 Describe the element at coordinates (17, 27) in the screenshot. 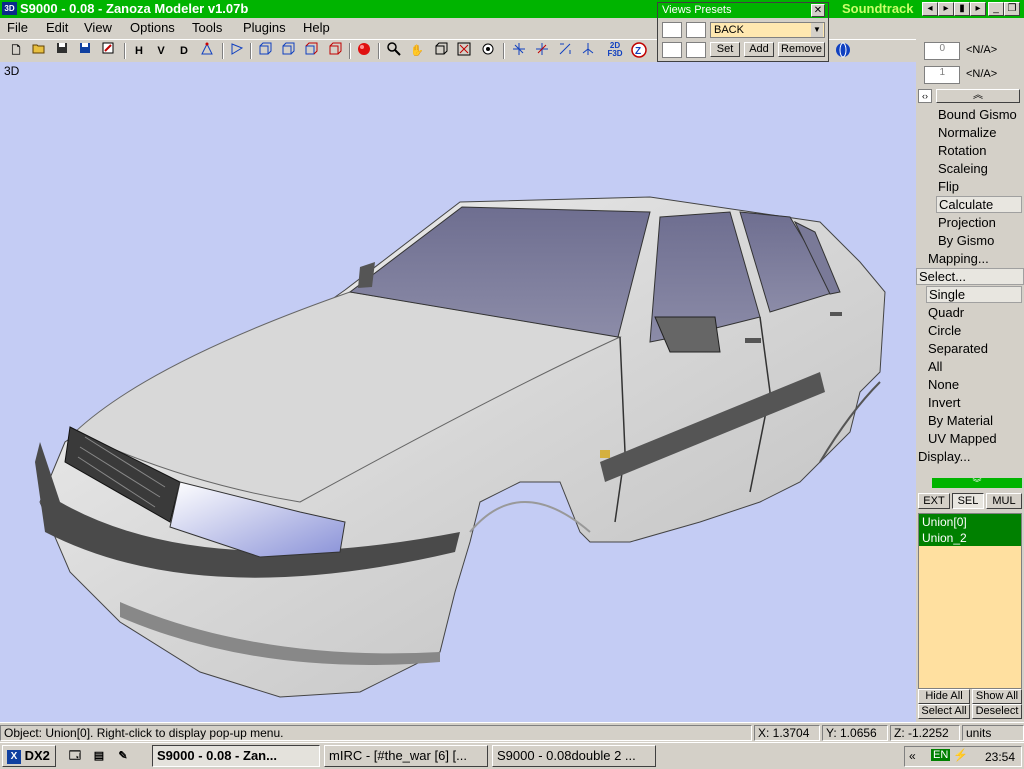

I see `menu-file: File` at that location.